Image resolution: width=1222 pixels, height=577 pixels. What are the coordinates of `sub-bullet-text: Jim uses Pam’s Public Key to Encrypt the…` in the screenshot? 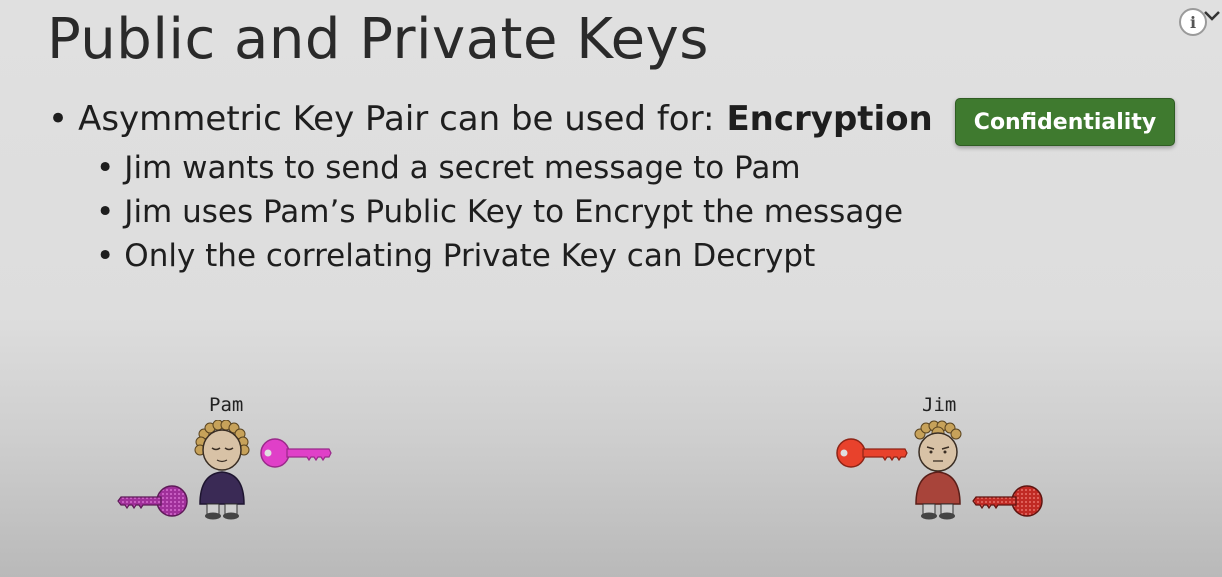 It's located at (514, 212).